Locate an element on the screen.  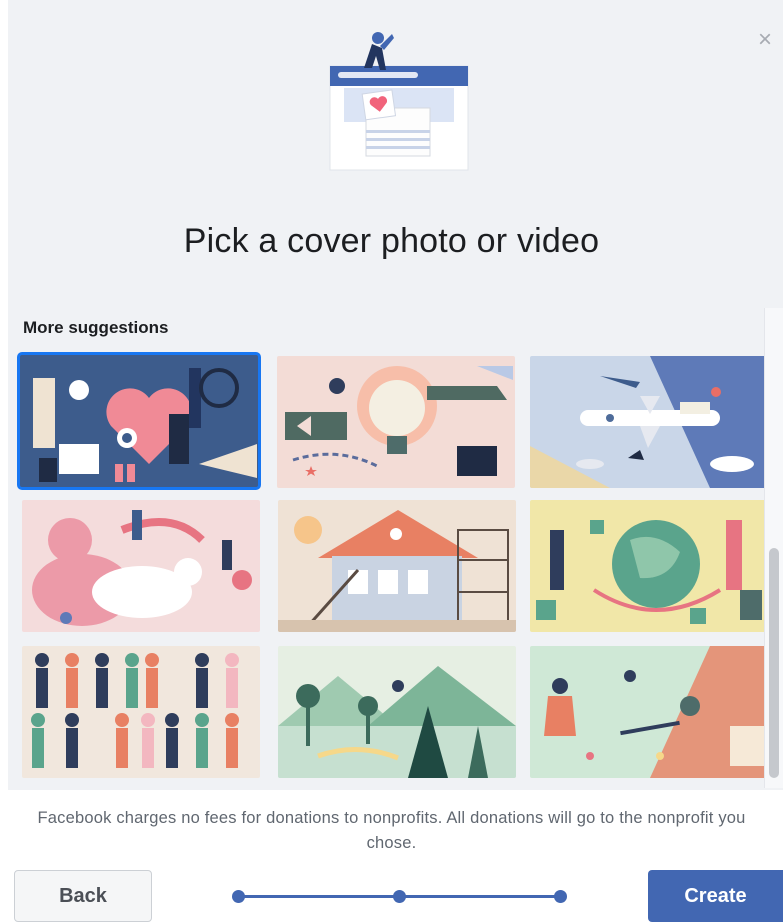
cover-option-playground is located at coordinates (649, 712).